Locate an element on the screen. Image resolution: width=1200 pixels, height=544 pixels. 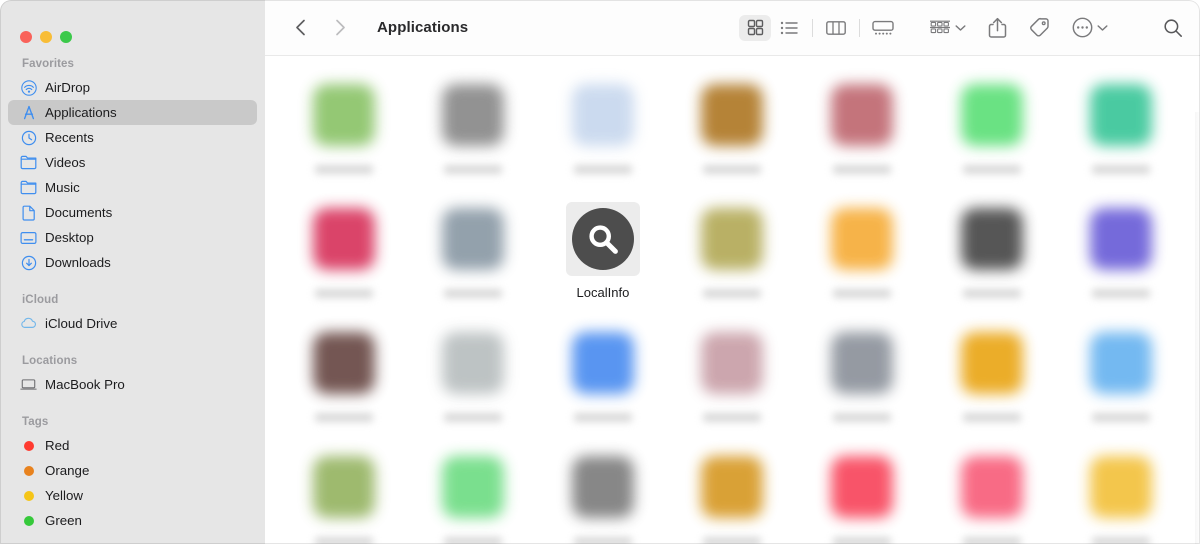
tag-icon is located at coordinates (1039, 27).